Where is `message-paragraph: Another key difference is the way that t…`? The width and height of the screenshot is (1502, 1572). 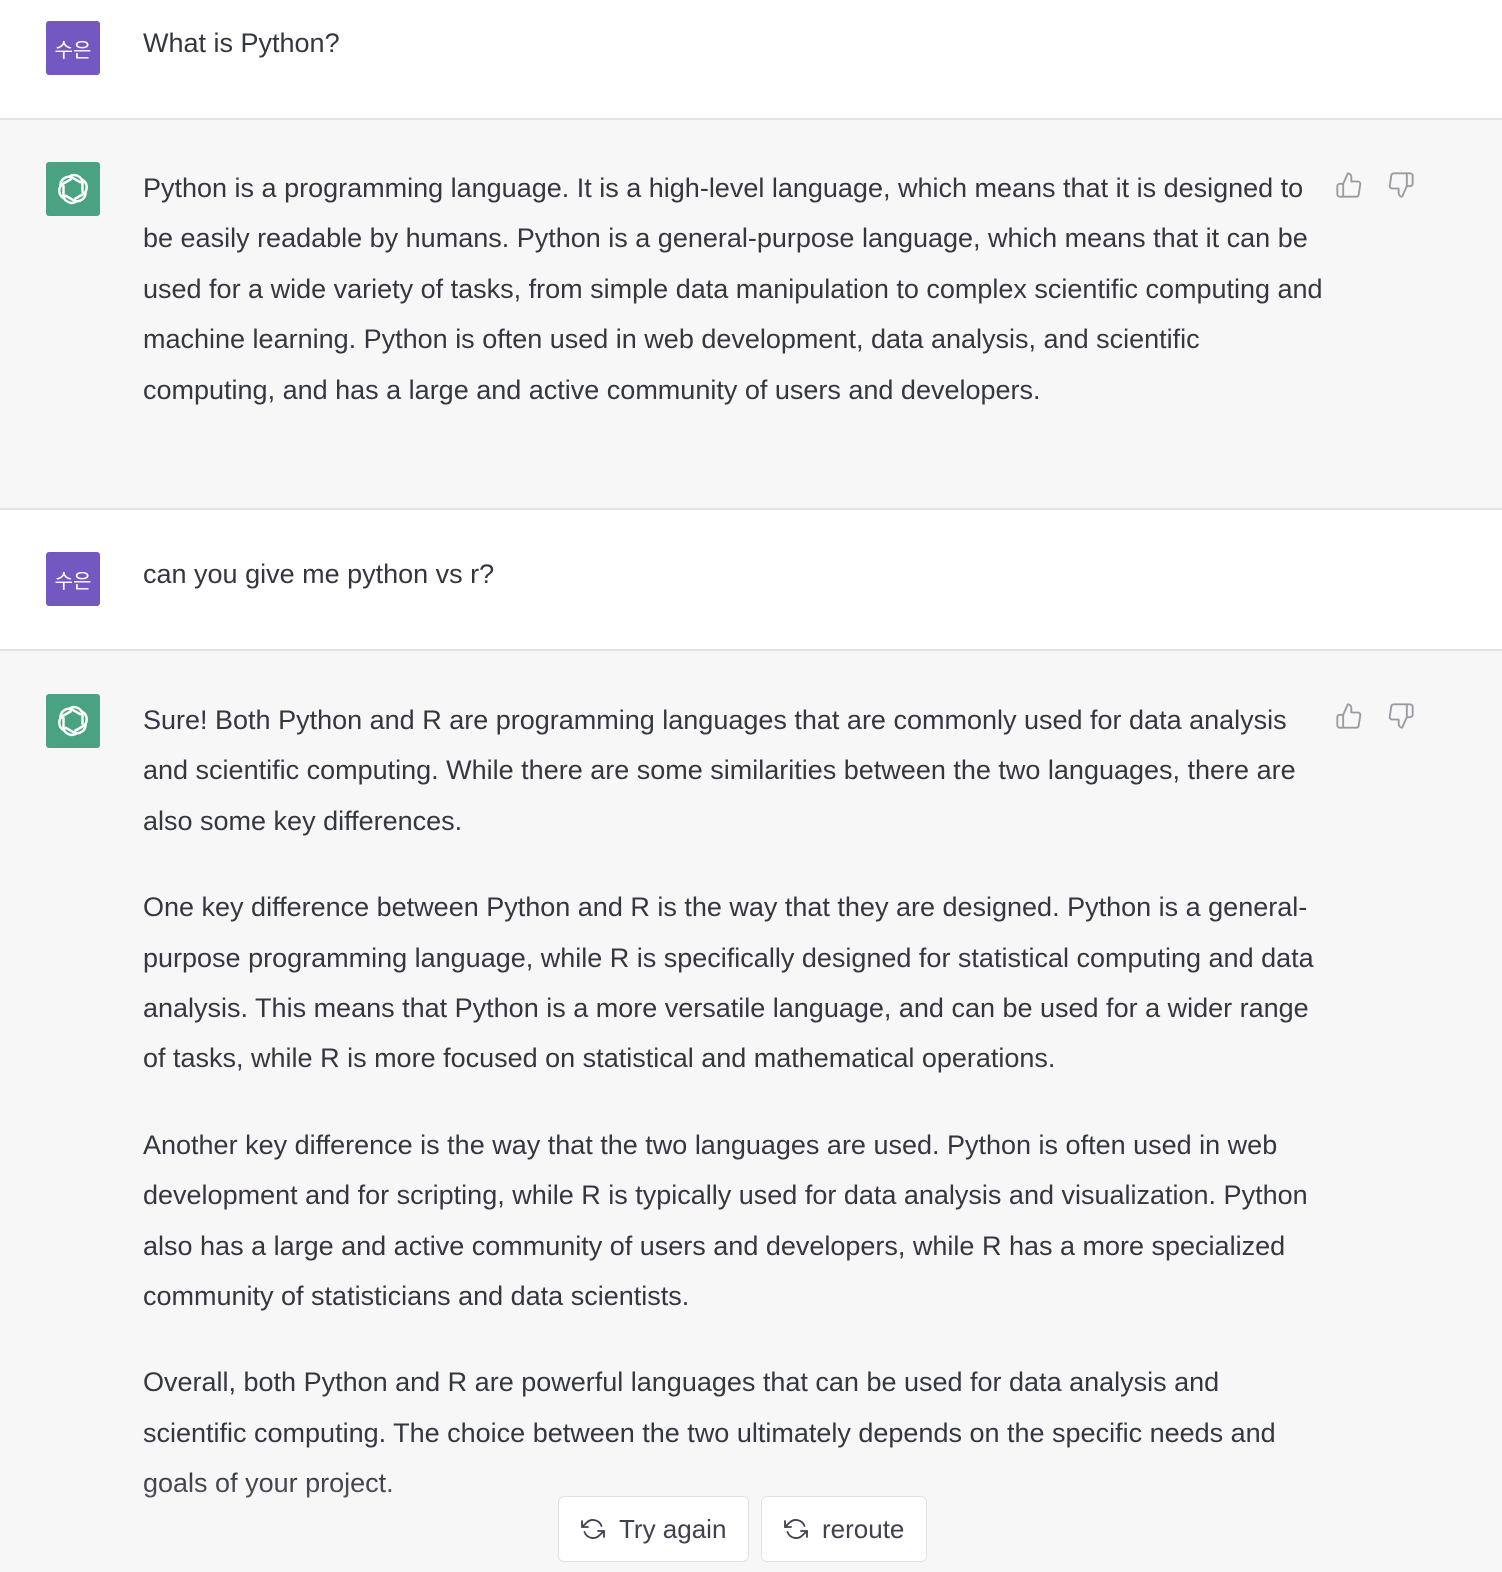 message-paragraph: Another key difference is the way that t… is located at coordinates (725, 1220).